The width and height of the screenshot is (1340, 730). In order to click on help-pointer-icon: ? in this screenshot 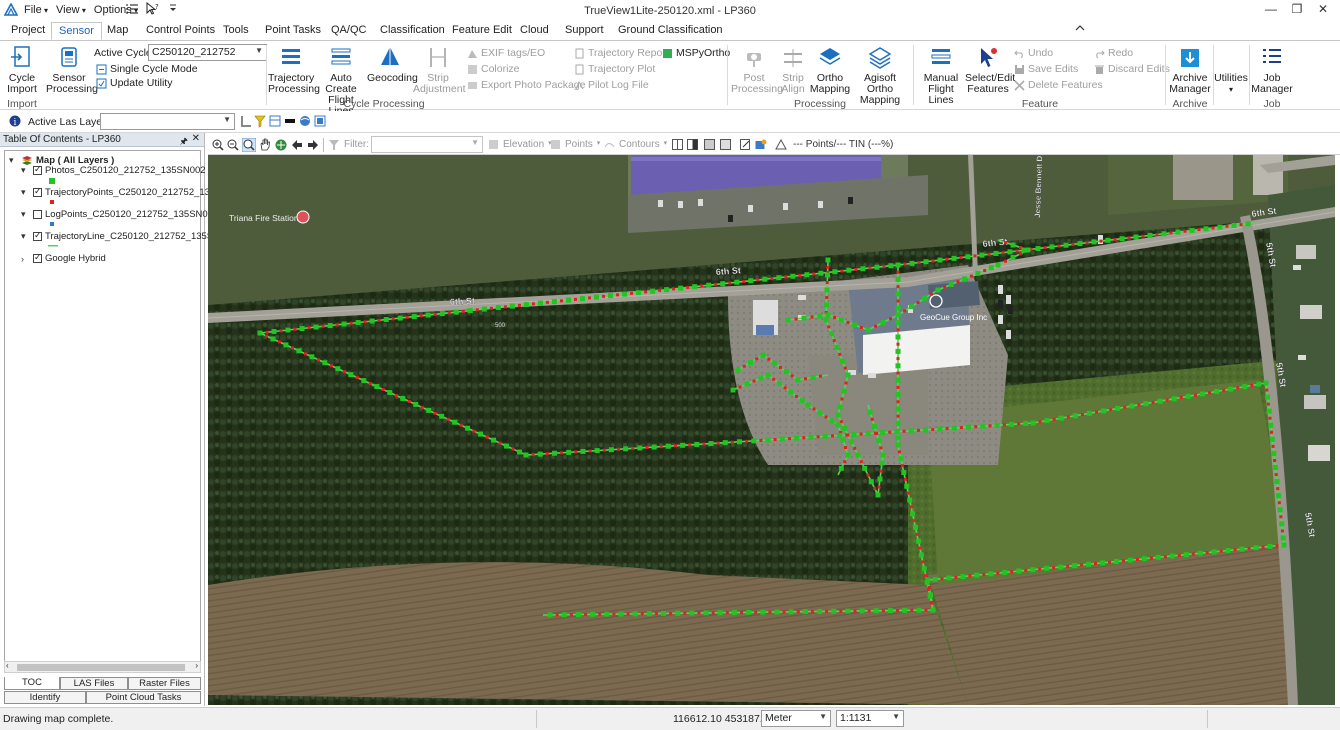, I will do `click(153, 9)`.